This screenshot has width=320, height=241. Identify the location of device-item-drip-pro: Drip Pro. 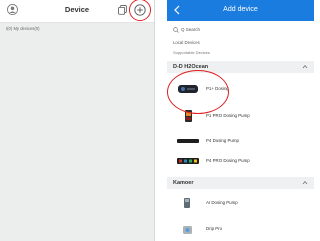
(240, 229).